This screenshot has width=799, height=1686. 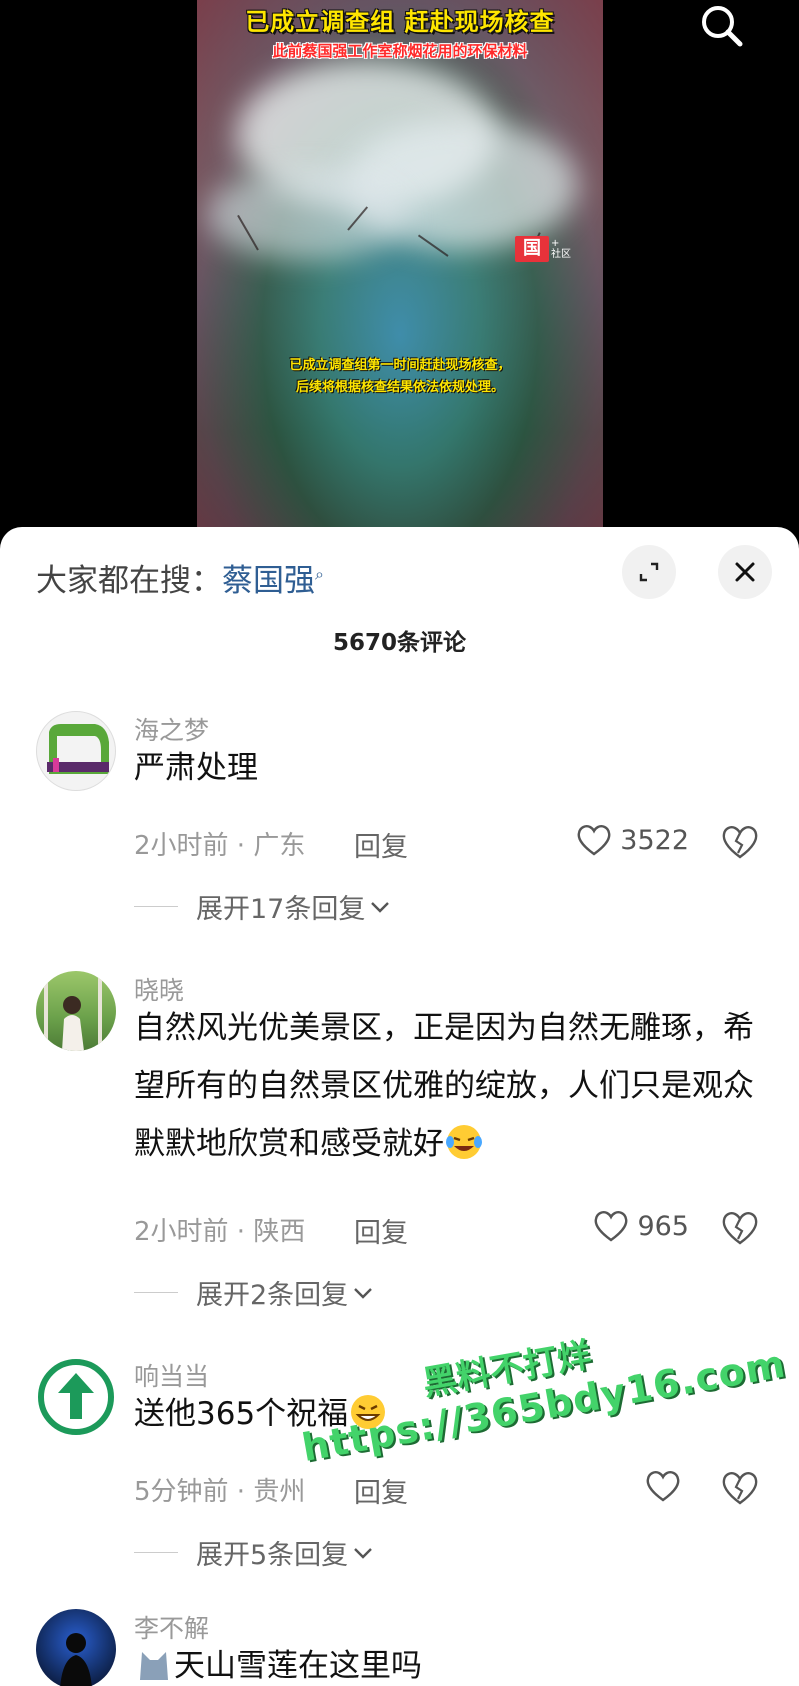 I want to click on comment-text: 送他365个祝福, so click(x=449, y=1414).